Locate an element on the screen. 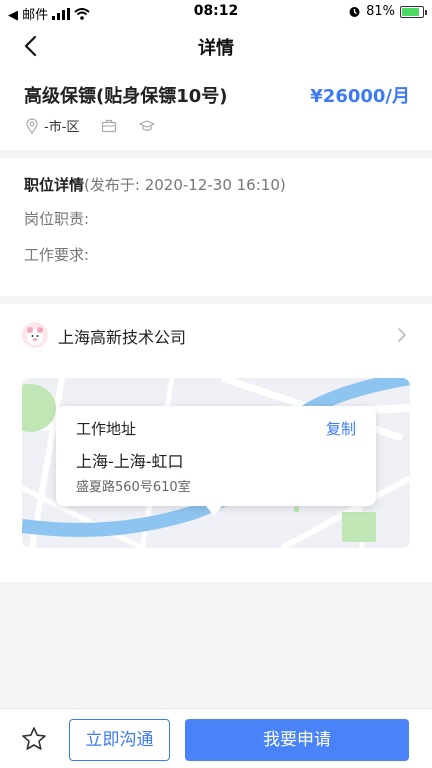 The image size is (432, 768). address-street: 盛夏路560号610室 is located at coordinates (133, 487).